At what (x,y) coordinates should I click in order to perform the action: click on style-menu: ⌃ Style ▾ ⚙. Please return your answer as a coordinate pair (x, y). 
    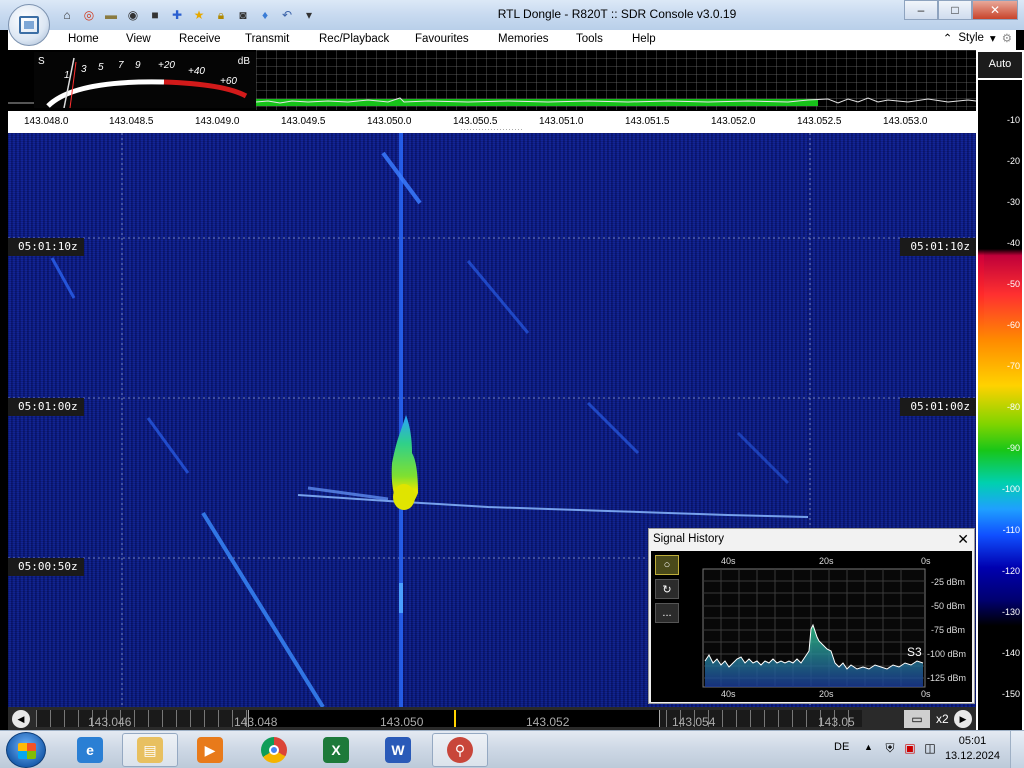
    Looking at the image, I should click on (977, 38).